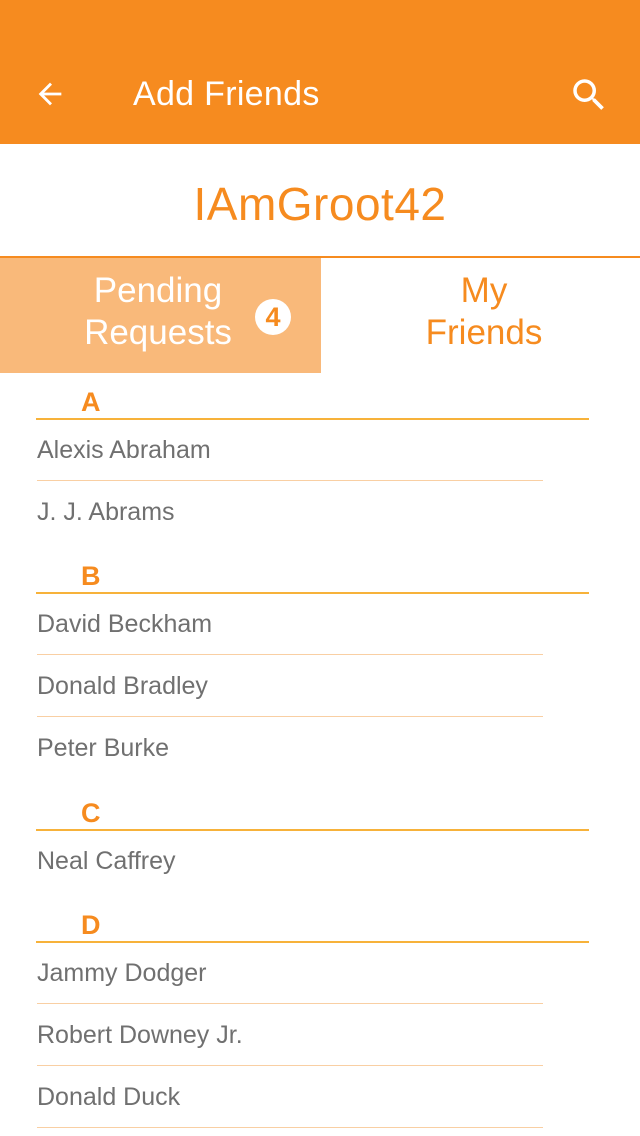  Describe the element at coordinates (273, 317) in the screenshot. I see `pending-count-badge: 4` at that location.